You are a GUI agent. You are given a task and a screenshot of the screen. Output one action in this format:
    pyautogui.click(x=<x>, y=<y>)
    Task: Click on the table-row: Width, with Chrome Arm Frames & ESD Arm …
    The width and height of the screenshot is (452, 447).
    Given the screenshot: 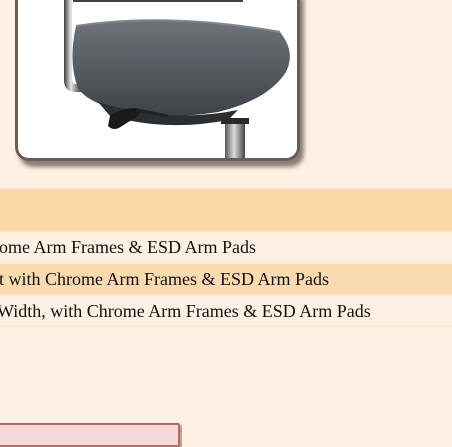 What is the action you would take?
    pyautogui.click(x=226, y=311)
    